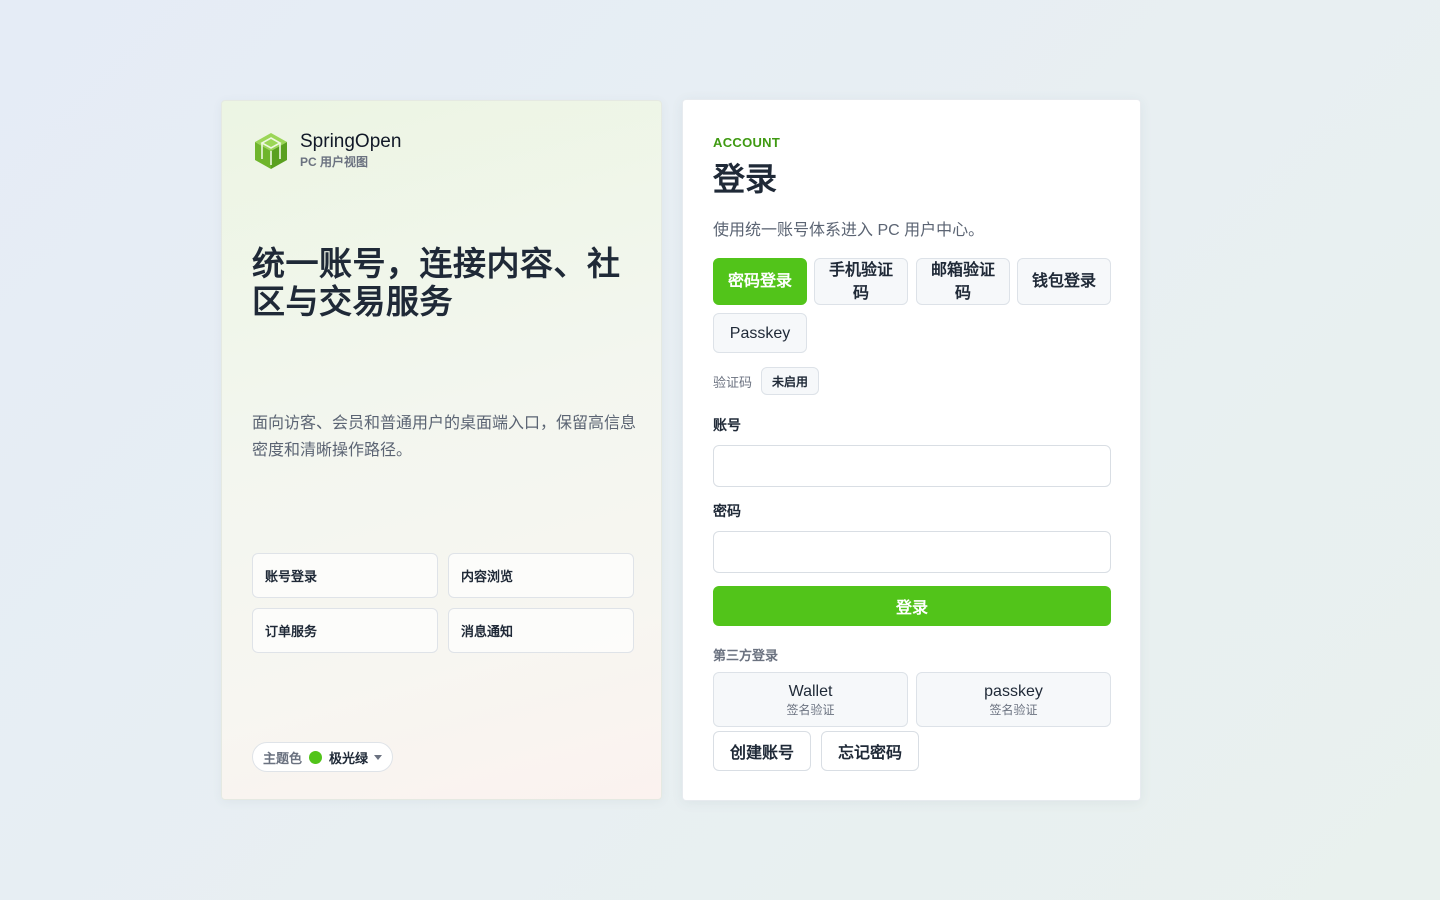 The width and height of the screenshot is (1440, 900). Describe the element at coordinates (760, 333) in the screenshot. I see `tab-passkey: Passkey` at that location.